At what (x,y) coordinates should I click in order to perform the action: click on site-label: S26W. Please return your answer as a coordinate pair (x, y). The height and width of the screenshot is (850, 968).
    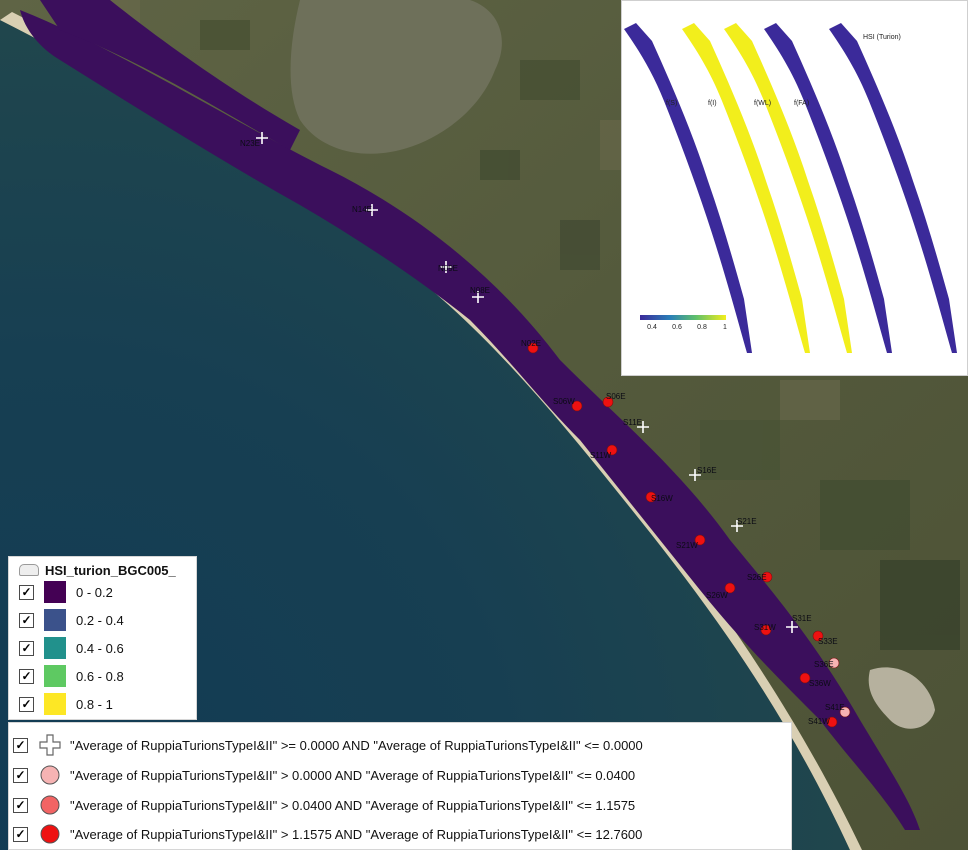
    Looking at the image, I should click on (717, 595).